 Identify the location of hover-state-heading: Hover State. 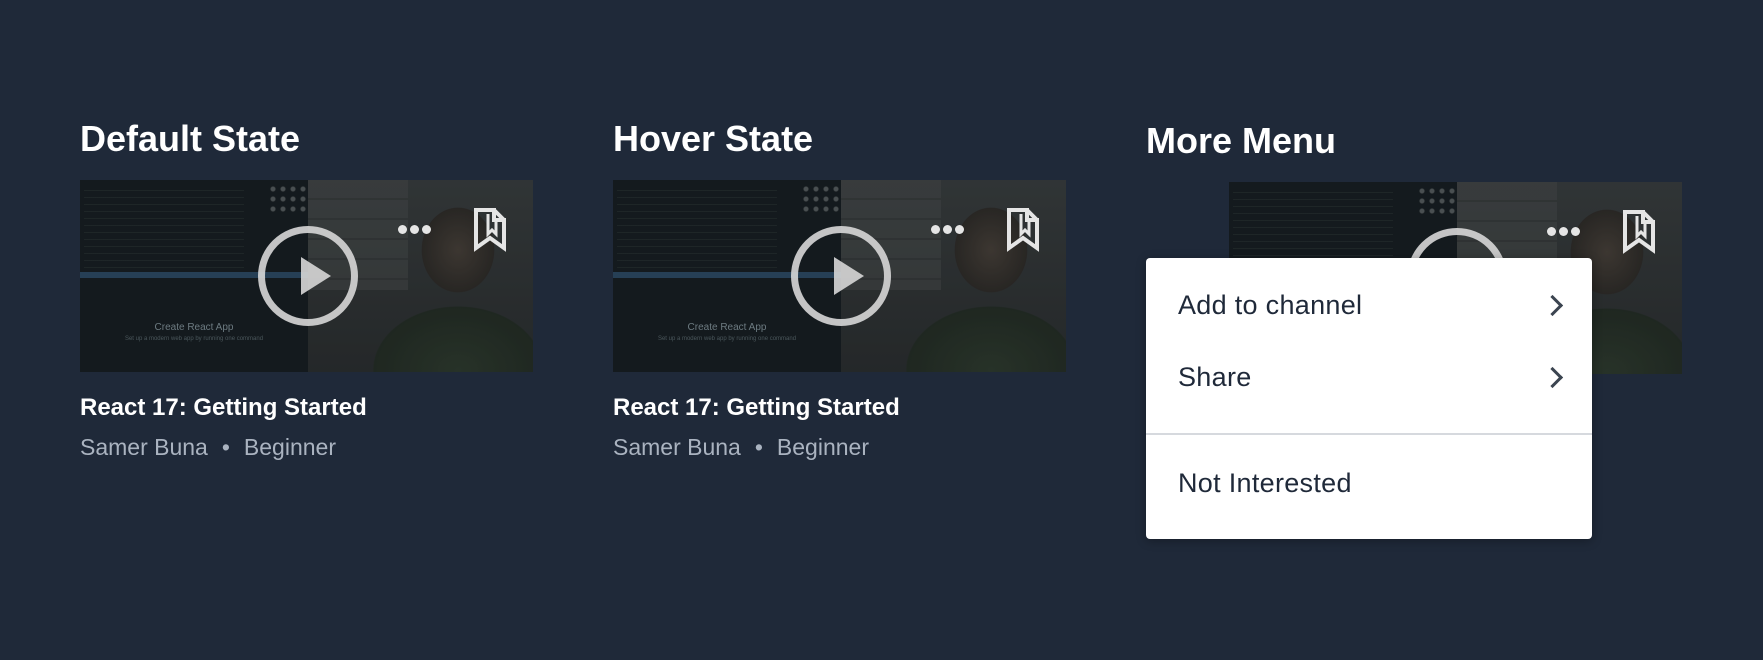
(713, 138).